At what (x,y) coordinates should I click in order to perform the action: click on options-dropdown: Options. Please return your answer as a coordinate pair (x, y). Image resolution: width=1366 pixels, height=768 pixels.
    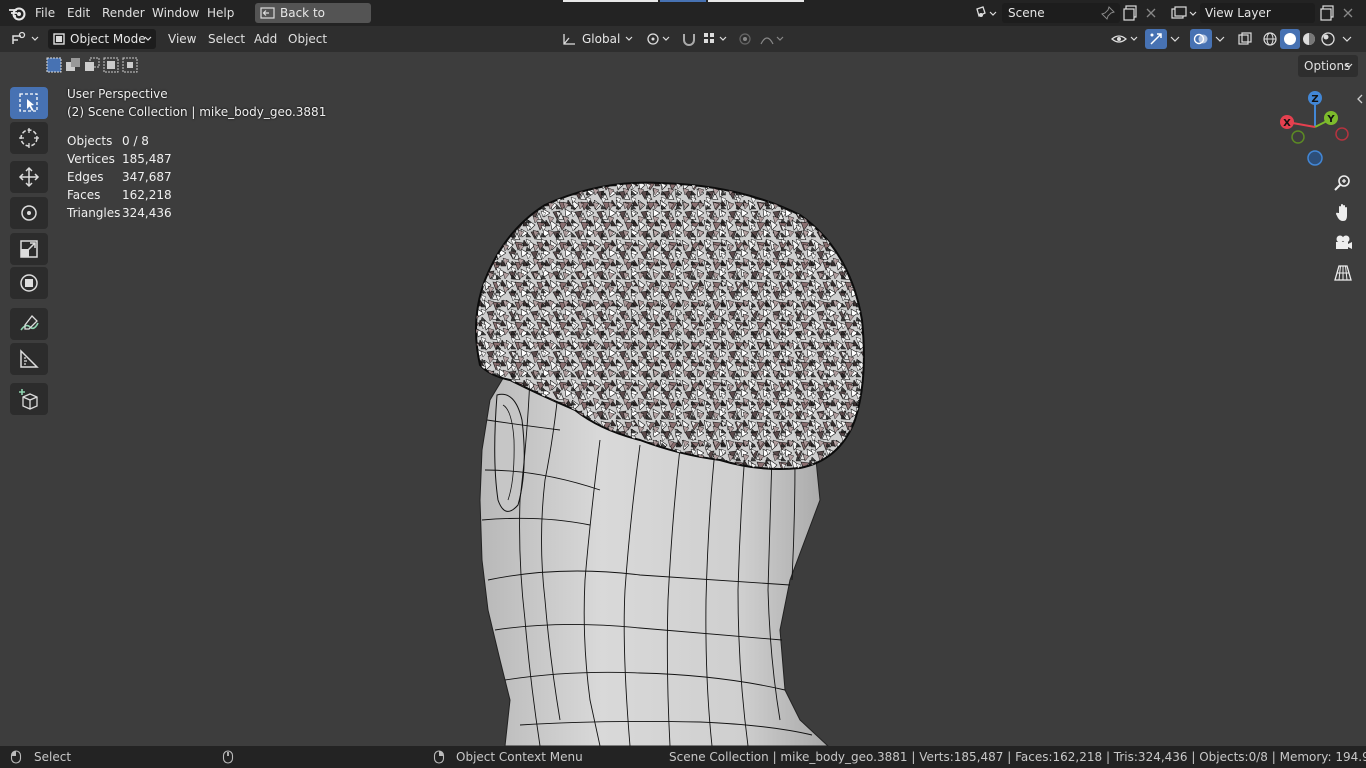
    Looking at the image, I should click on (1328, 66).